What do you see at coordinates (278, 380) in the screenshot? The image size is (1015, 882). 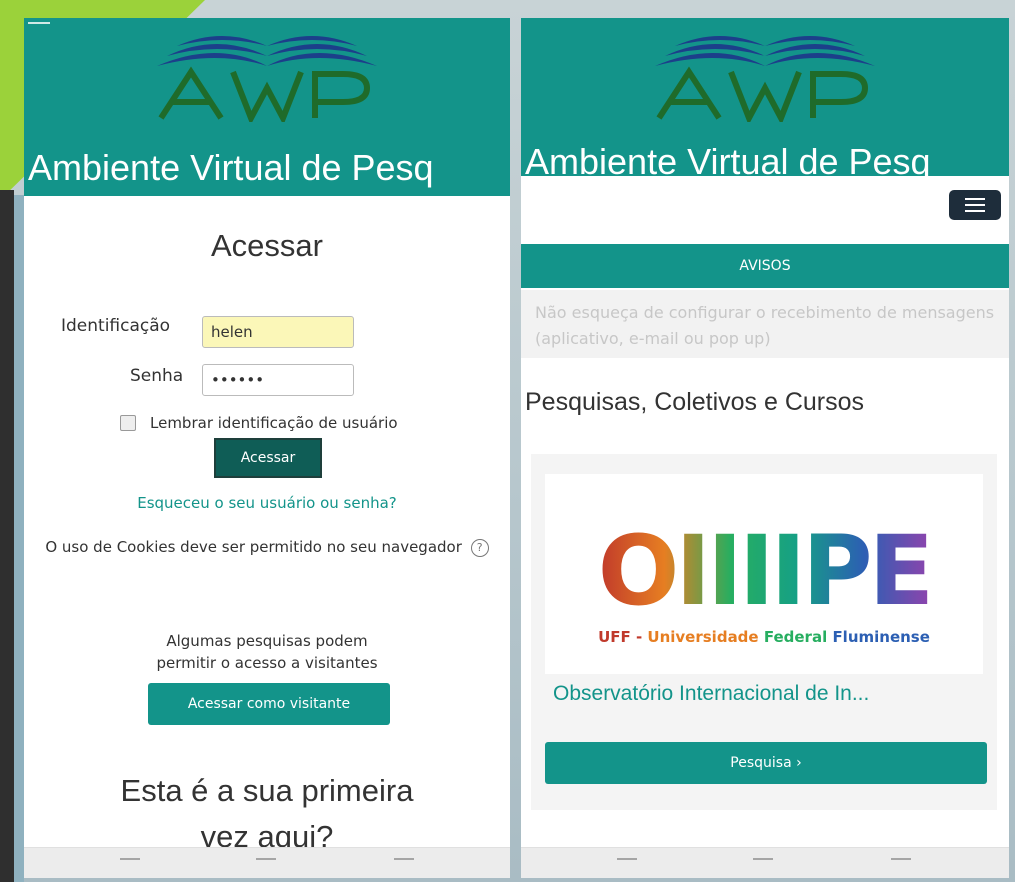 I see `password-input: ••••••` at bounding box center [278, 380].